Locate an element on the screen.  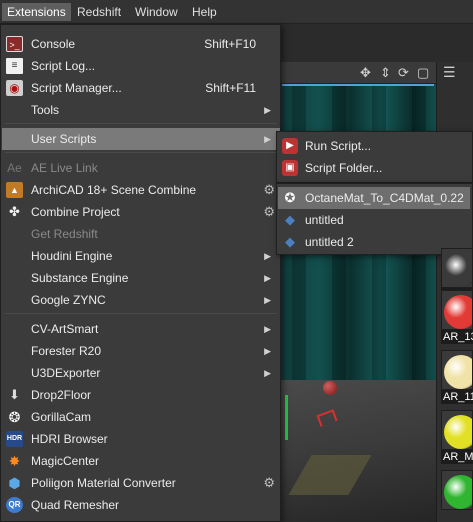
menu-item-forester: Forester R20 ▶ is located at coordinates (141, 351).